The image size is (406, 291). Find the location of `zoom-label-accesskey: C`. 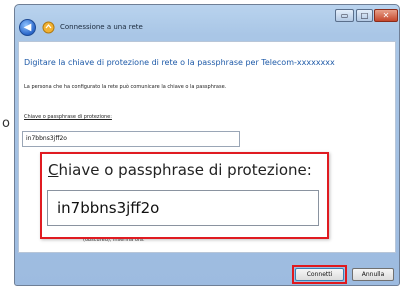

zoom-label-accesskey: C is located at coordinates (53, 170).